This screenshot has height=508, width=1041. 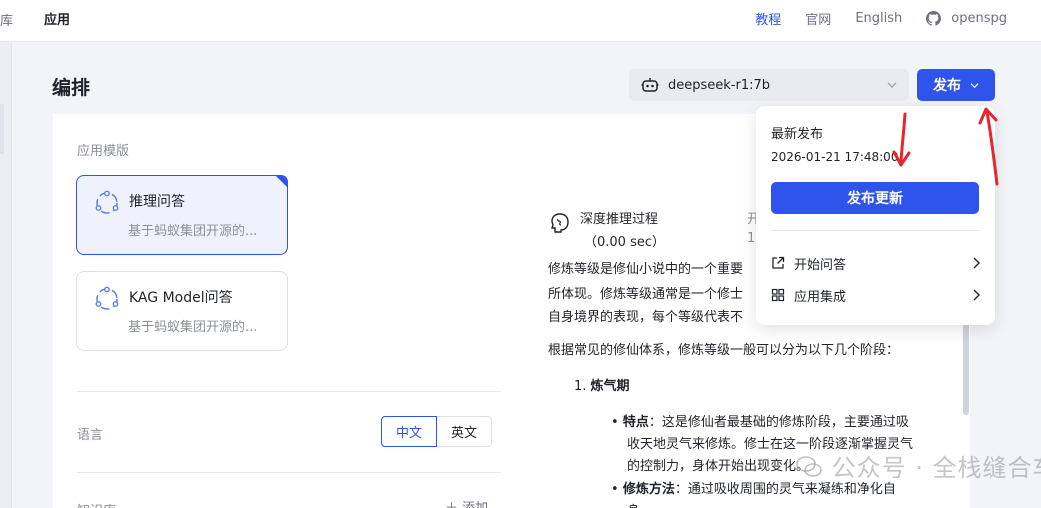 I want to click on template-section-label: 应用模版, so click(x=103, y=151).